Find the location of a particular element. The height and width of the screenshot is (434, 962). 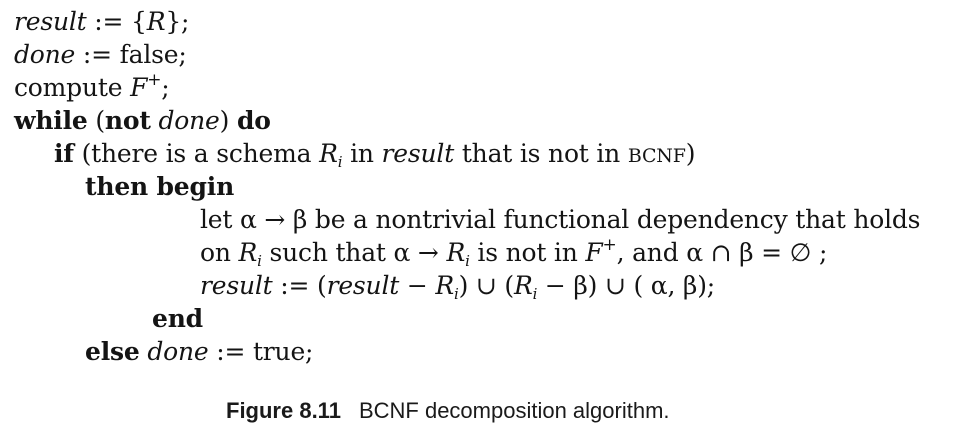

assign-false: := false; is located at coordinates (131, 54).